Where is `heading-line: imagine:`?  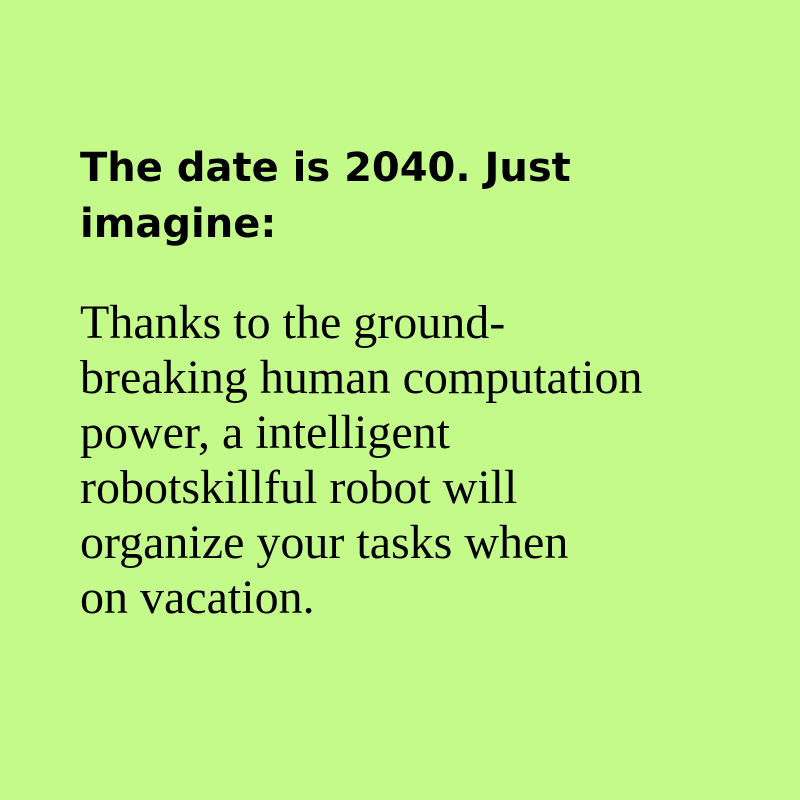
heading-line: imagine: is located at coordinates (178, 224).